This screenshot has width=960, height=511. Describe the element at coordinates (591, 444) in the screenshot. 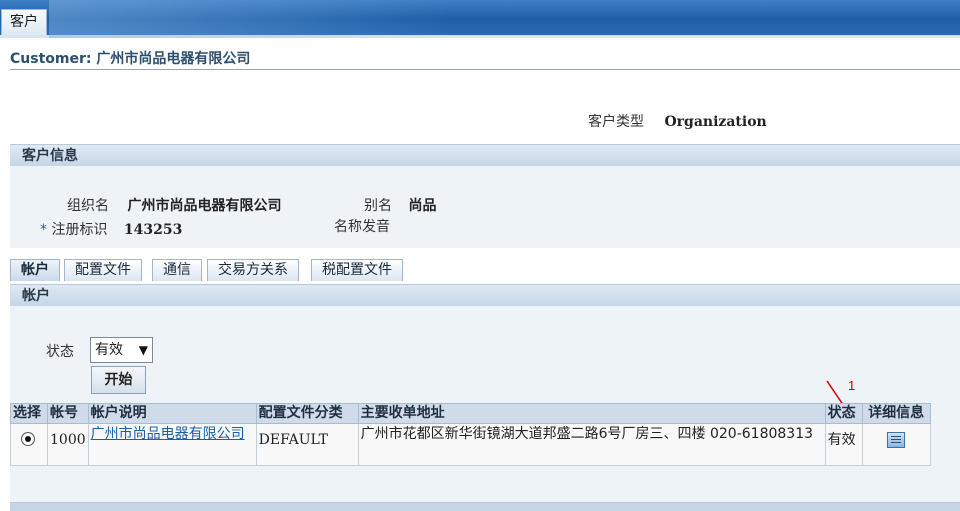

I see `address-cell: 广州市花都区新华街镜湖大道邦盛二路6号厂房三、四楼 020-61808313` at that location.